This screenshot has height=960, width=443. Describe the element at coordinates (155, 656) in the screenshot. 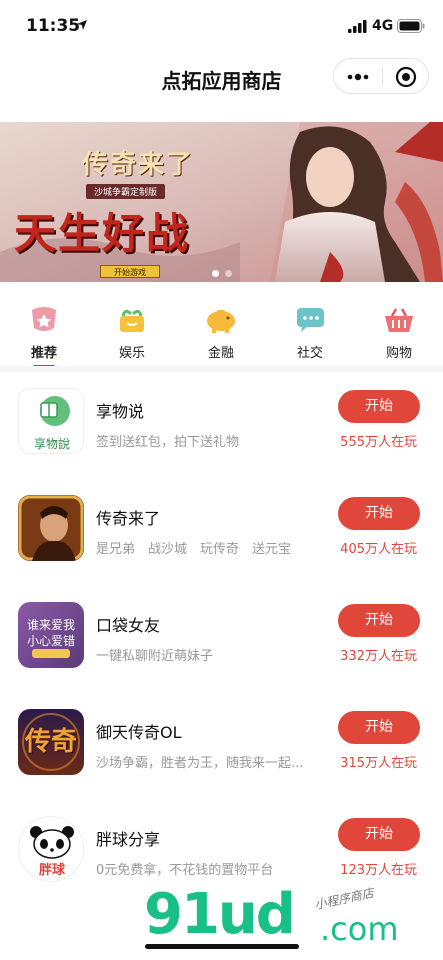

I see `app-description: 一键私聊附近萌妹子` at that location.